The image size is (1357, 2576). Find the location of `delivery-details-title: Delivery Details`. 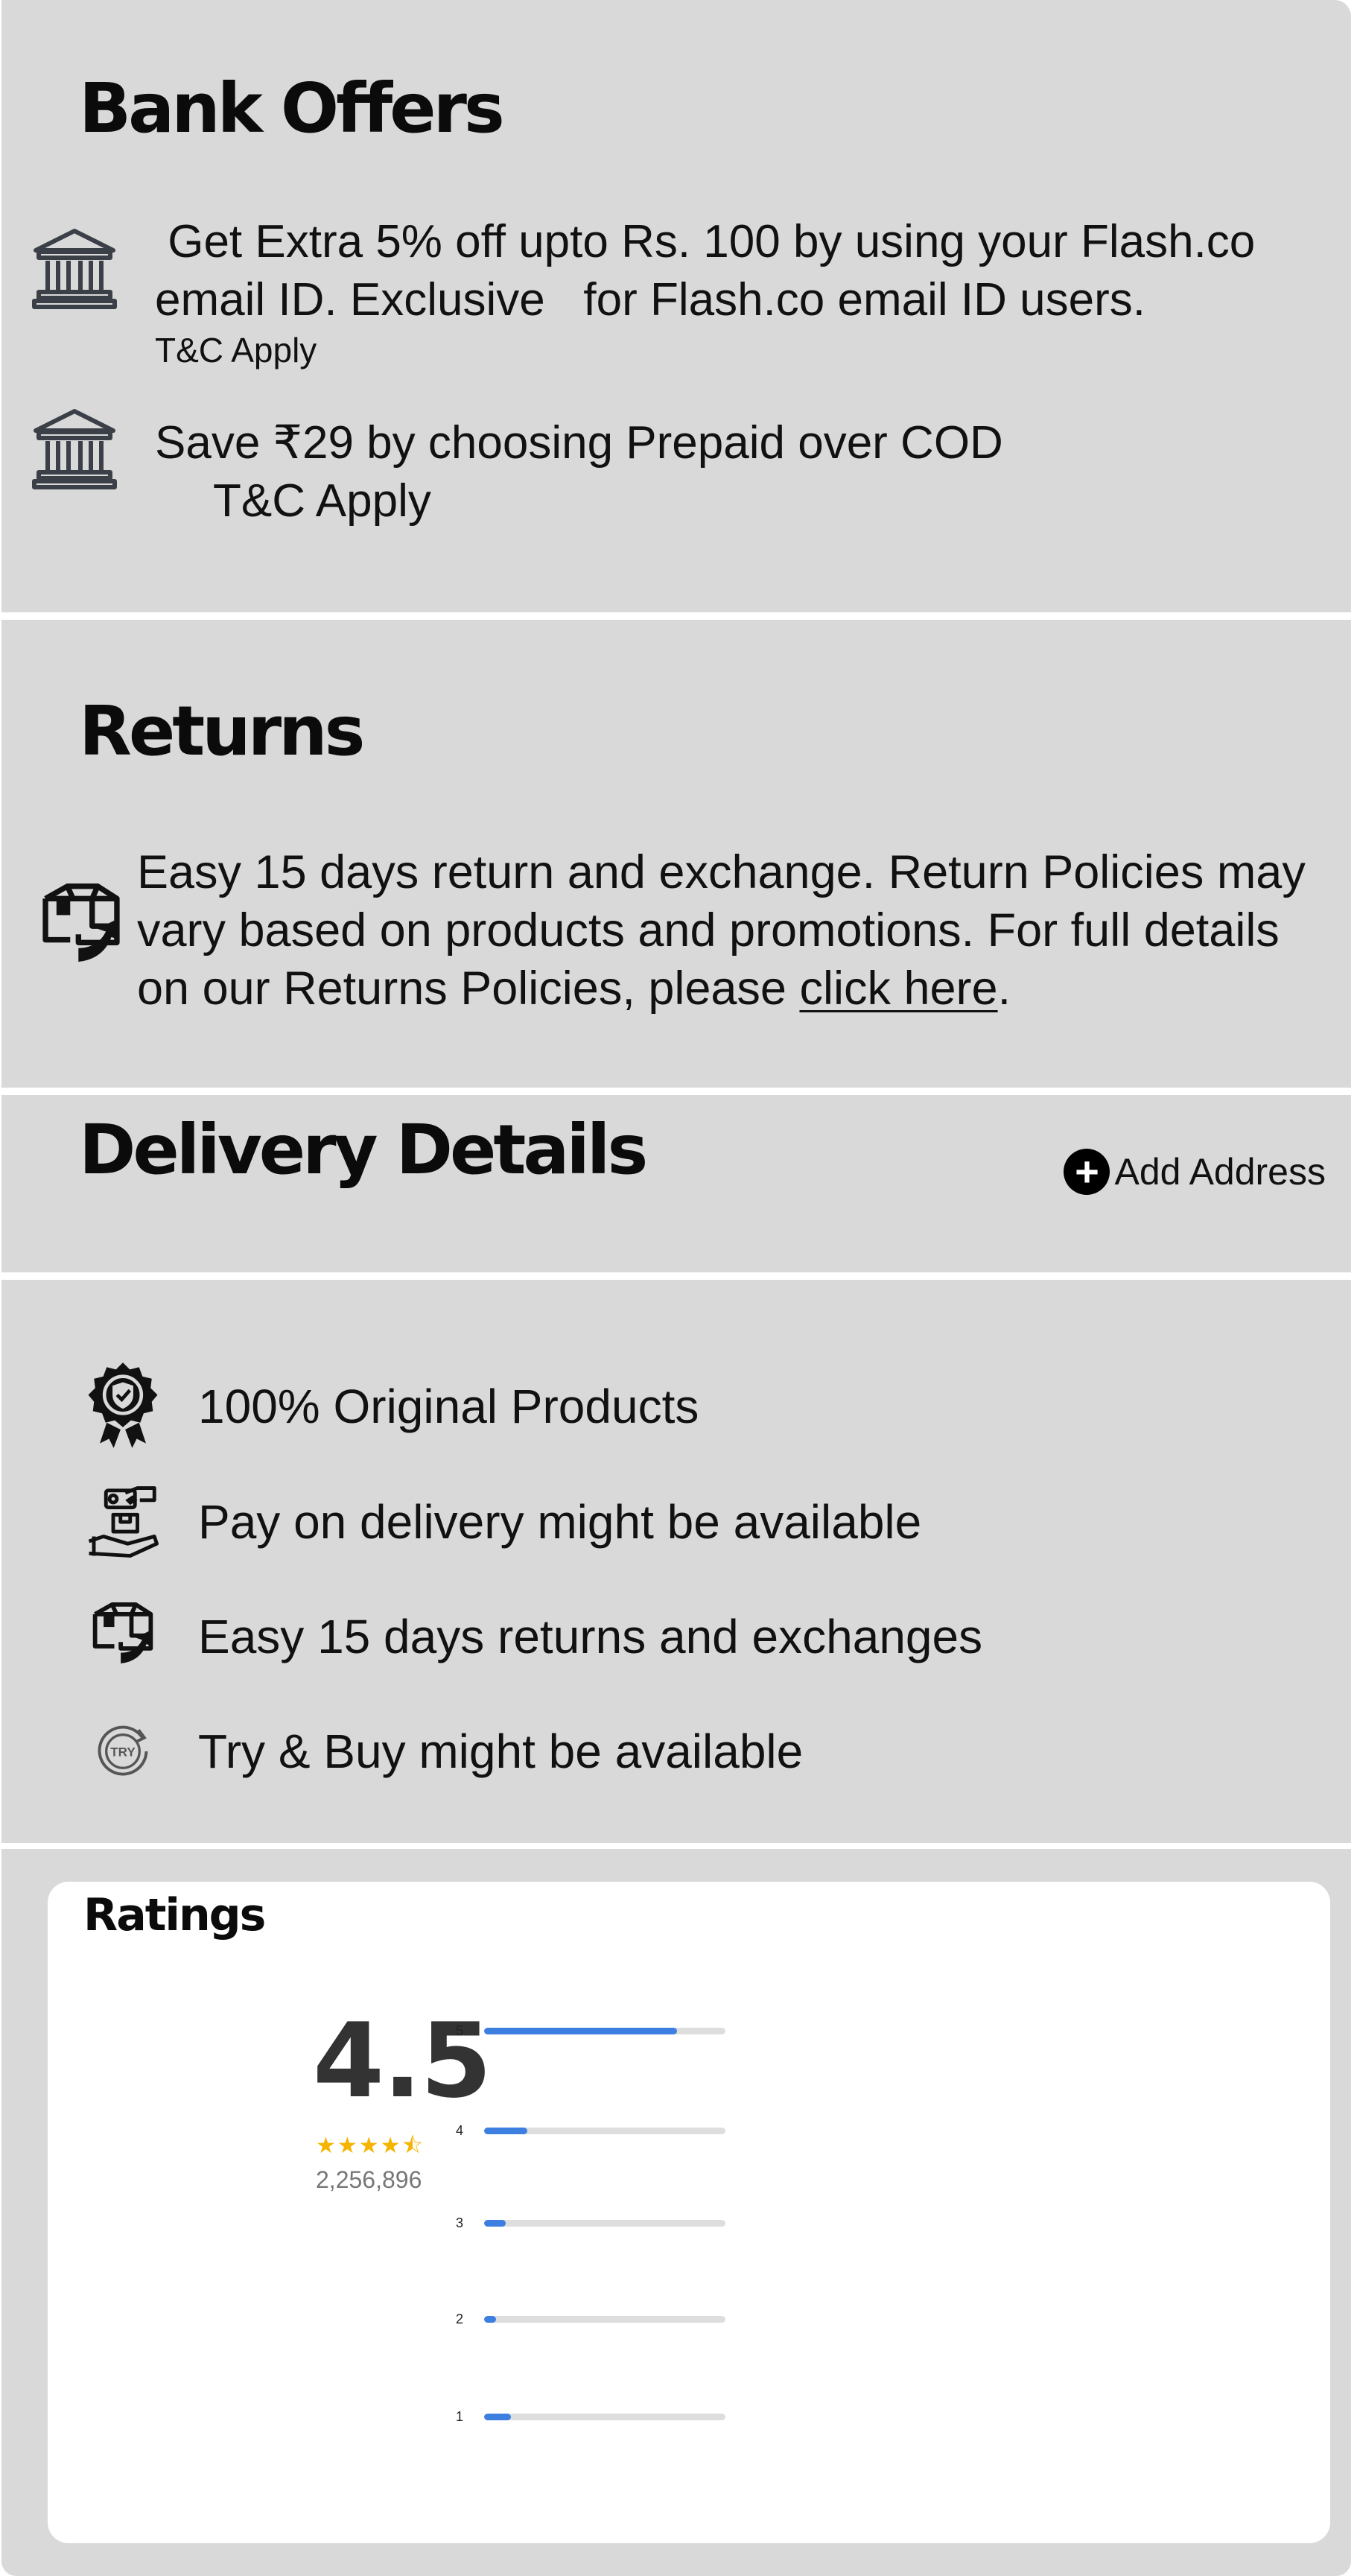

delivery-details-title: Delivery Details is located at coordinates (363, 1150).